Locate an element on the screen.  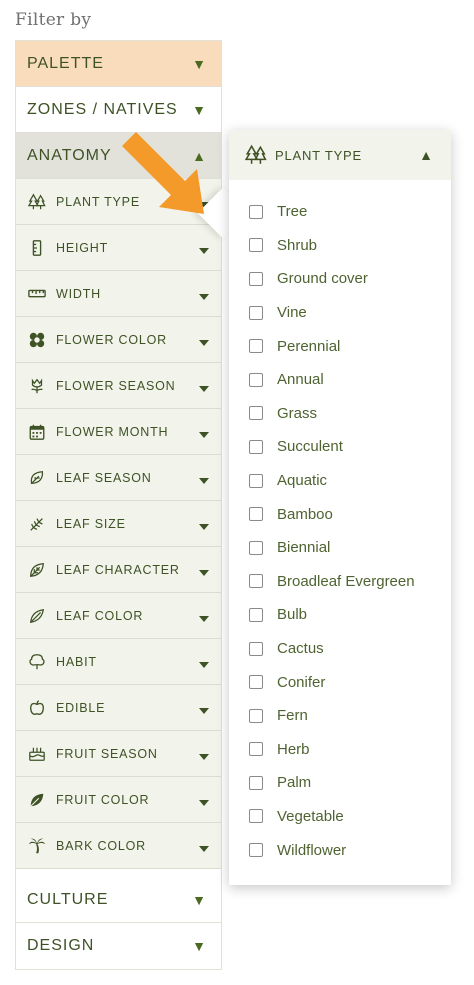
option-tree: Tree is located at coordinates (332, 212).